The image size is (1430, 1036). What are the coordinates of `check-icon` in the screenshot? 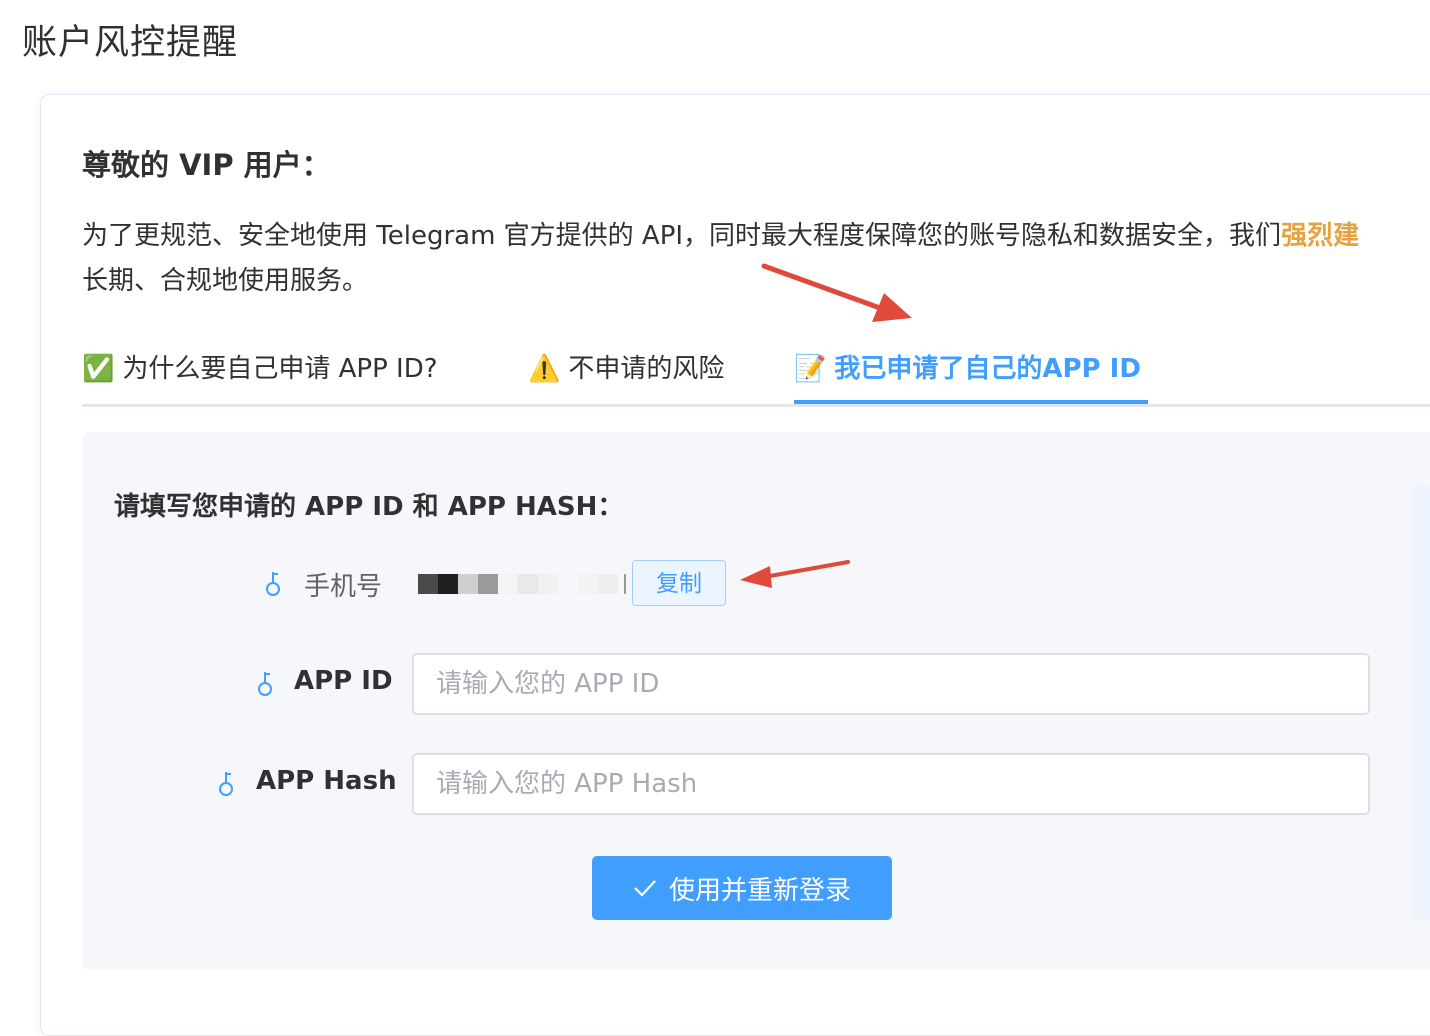 It's located at (645, 888).